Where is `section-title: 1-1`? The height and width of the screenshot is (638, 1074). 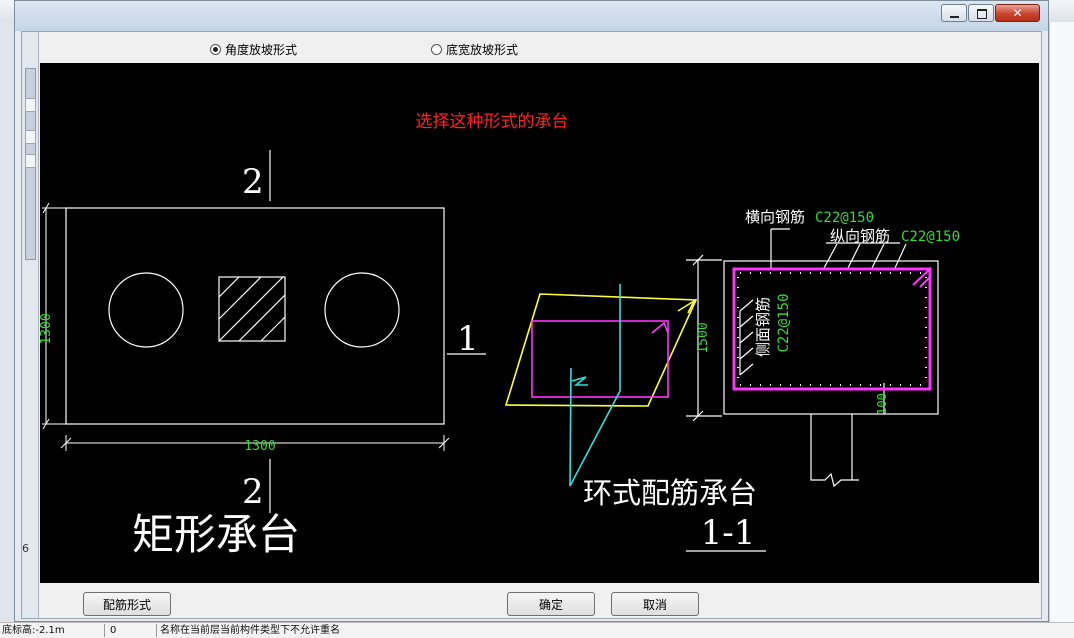 section-title: 1-1 is located at coordinates (728, 533).